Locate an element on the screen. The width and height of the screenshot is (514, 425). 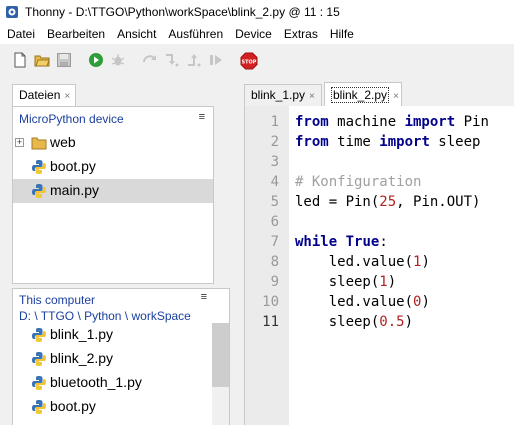
svg-text: STOP is located at coordinates (249, 63).